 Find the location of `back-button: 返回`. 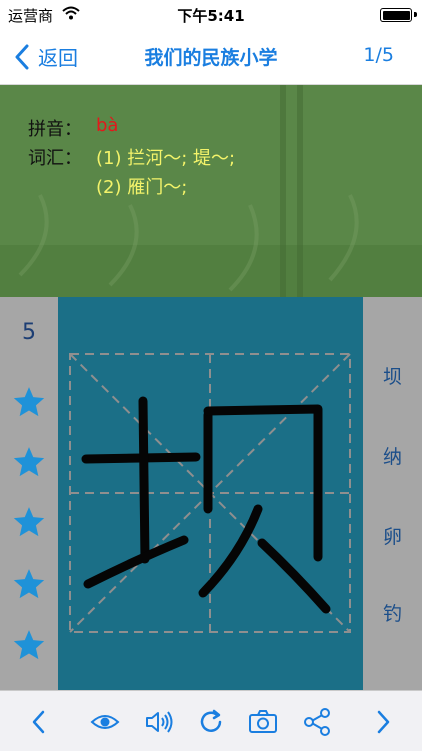

back-button: 返回 is located at coordinates (46, 56).